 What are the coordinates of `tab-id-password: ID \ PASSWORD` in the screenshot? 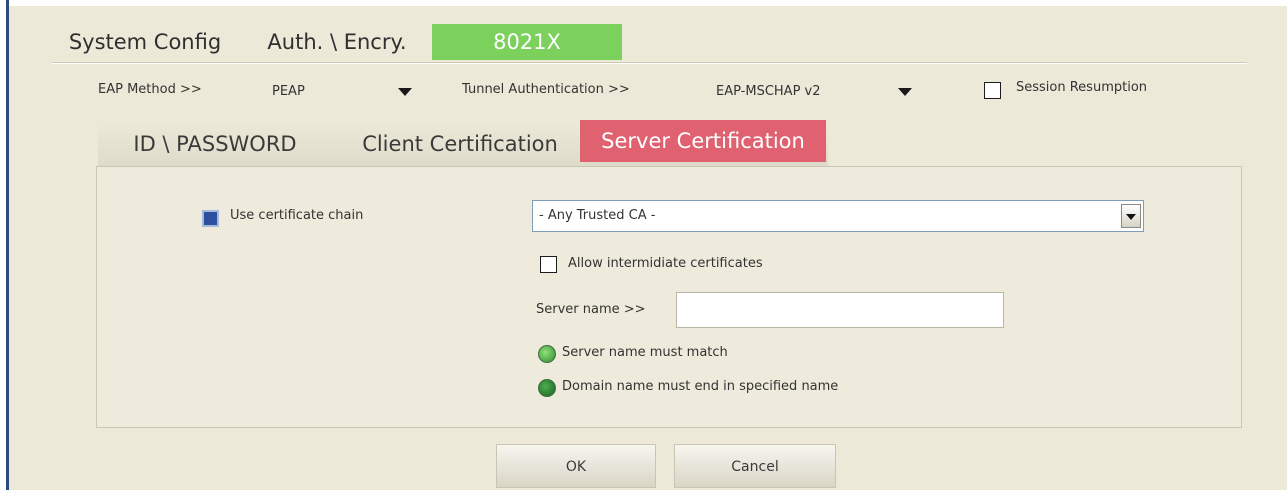 It's located at (215, 144).